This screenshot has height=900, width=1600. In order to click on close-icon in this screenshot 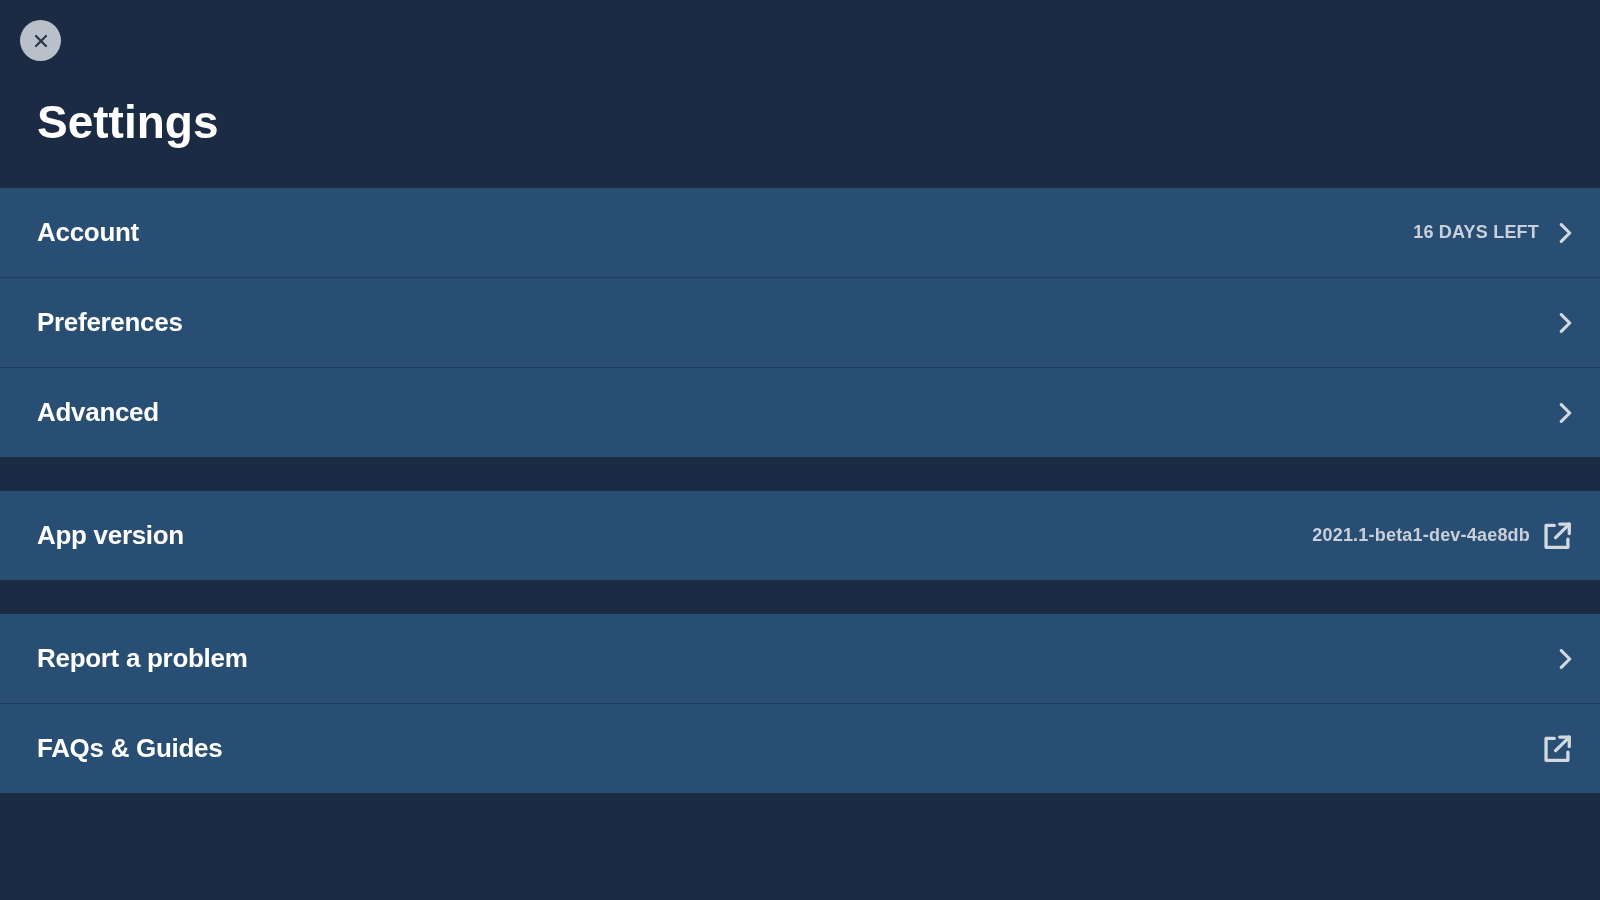, I will do `click(40, 40)`.